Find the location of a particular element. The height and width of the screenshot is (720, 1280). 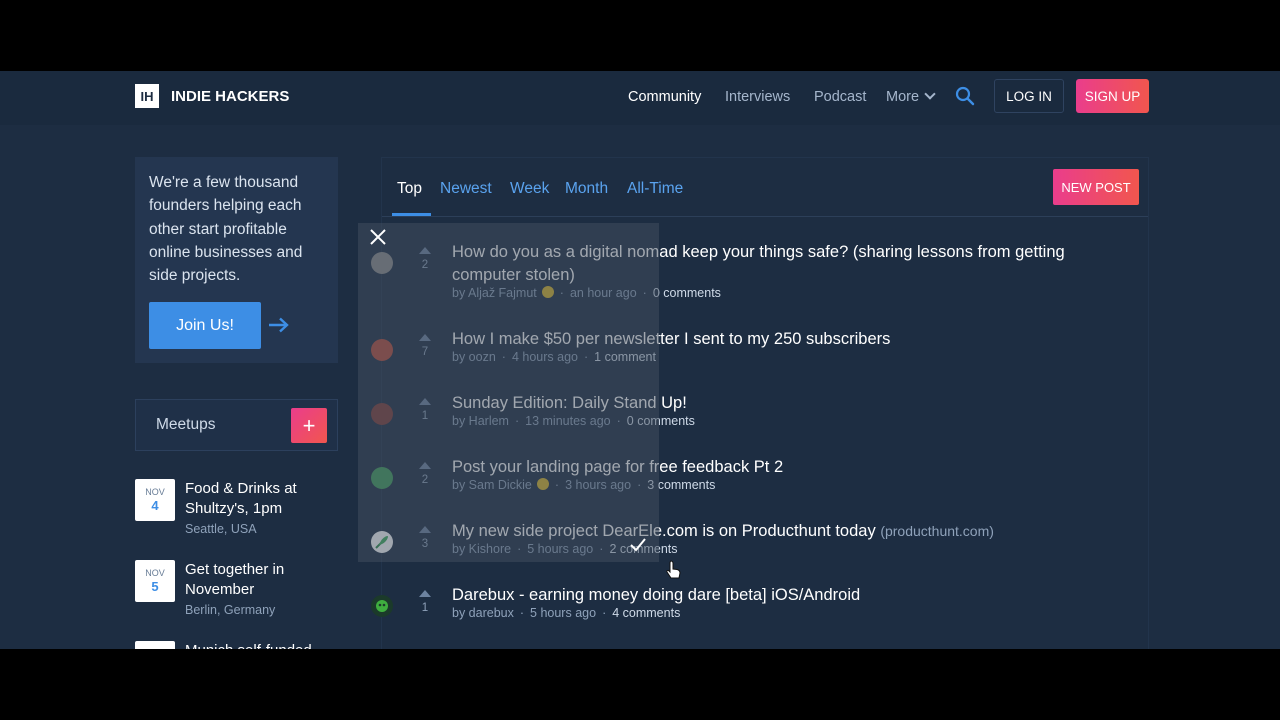

add-meetup-button: + is located at coordinates (309, 425).